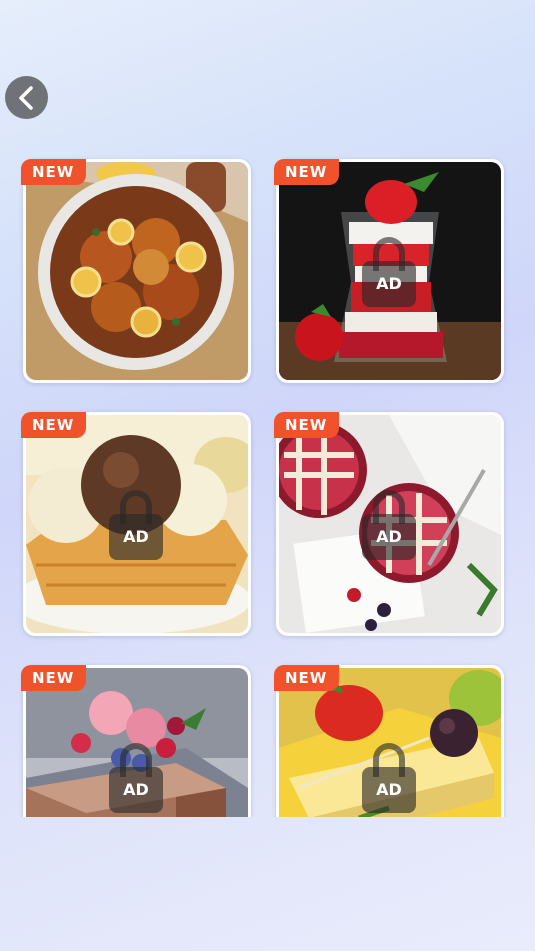 Image resolution: width=535 pixels, height=951 pixels. I want to click on recipe-thumbnail, so click(137, 271).